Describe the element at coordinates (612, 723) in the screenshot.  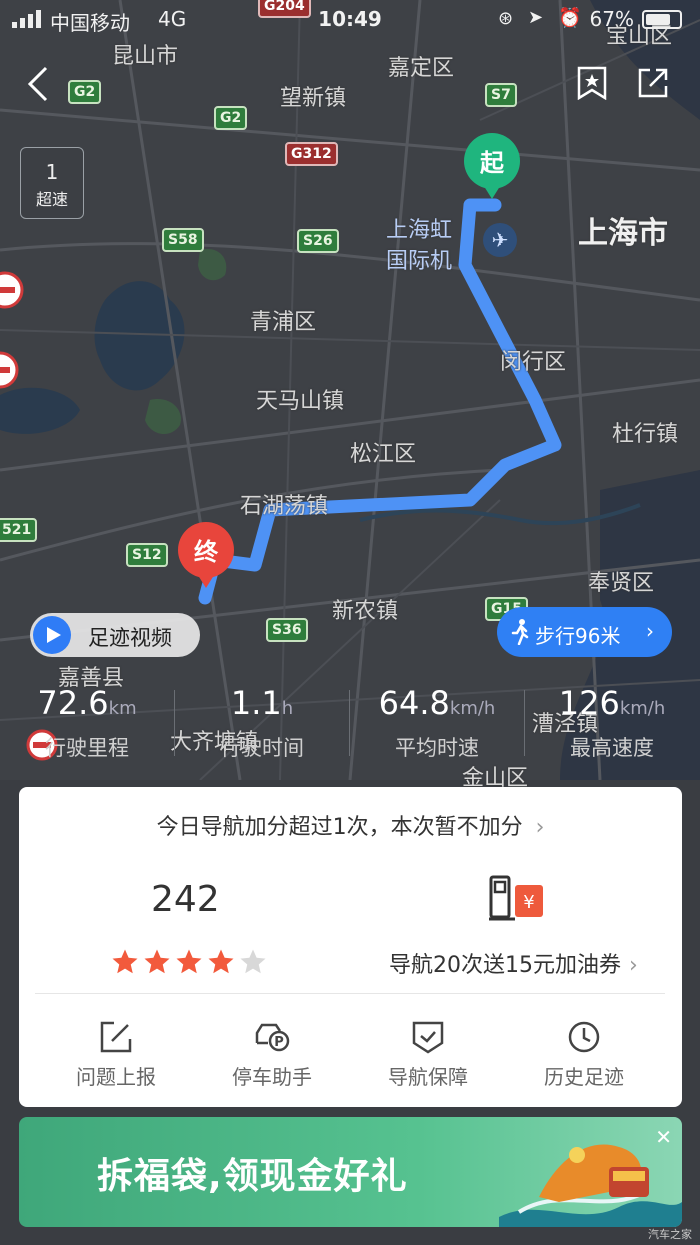
I see `stat-max-speed: 126km/h 最高速度` at that location.